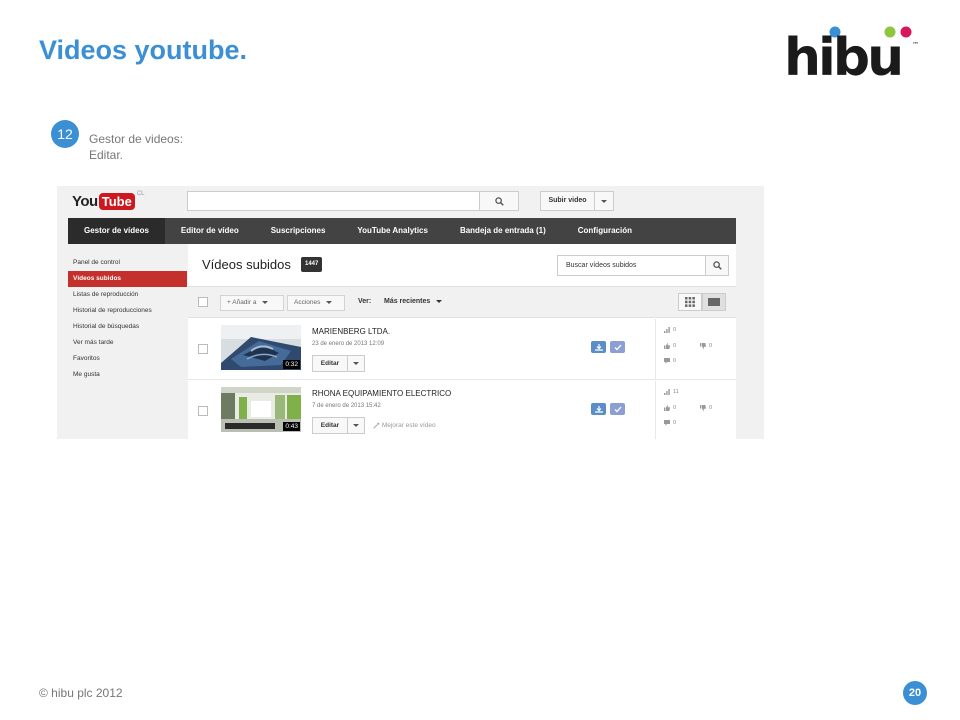 Image resolution: width=960 pixels, height=720 pixels. What do you see at coordinates (915, 693) in the screenshot?
I see `page-number-badge: 20` at bounding box center [915, 693].